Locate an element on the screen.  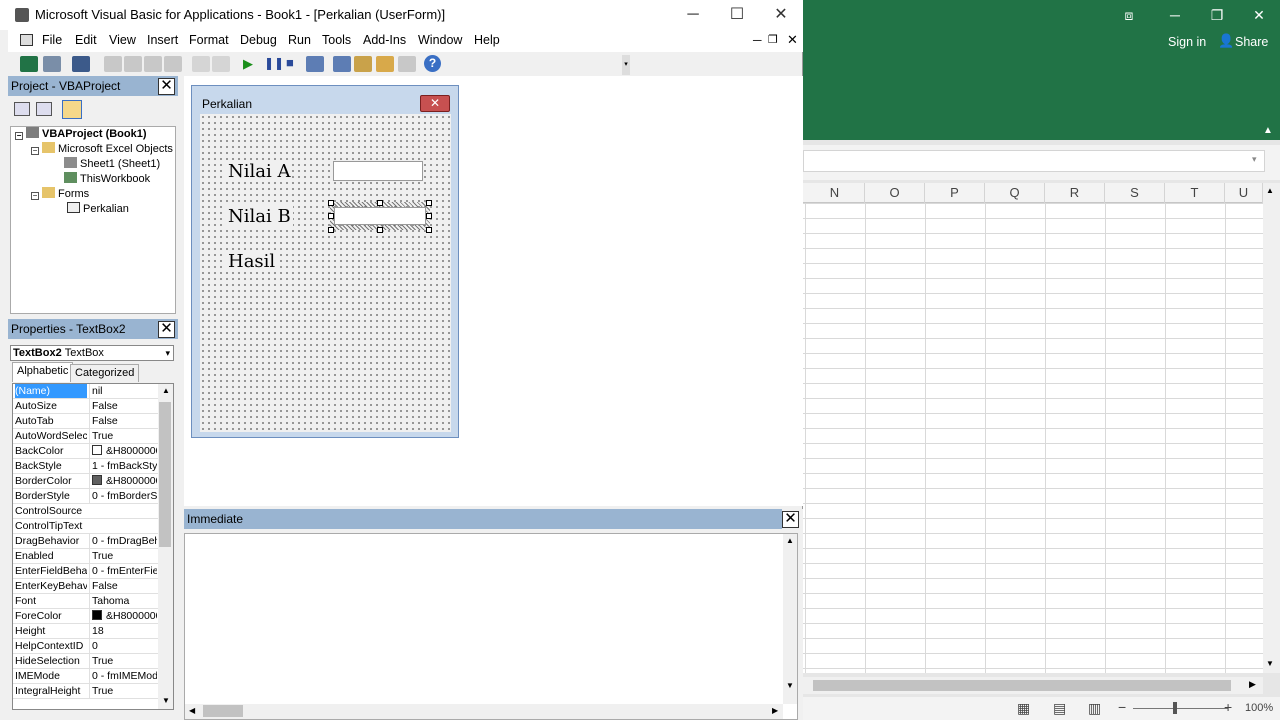
sign-in-link: Sign in is located at coordinates (1187, 42).